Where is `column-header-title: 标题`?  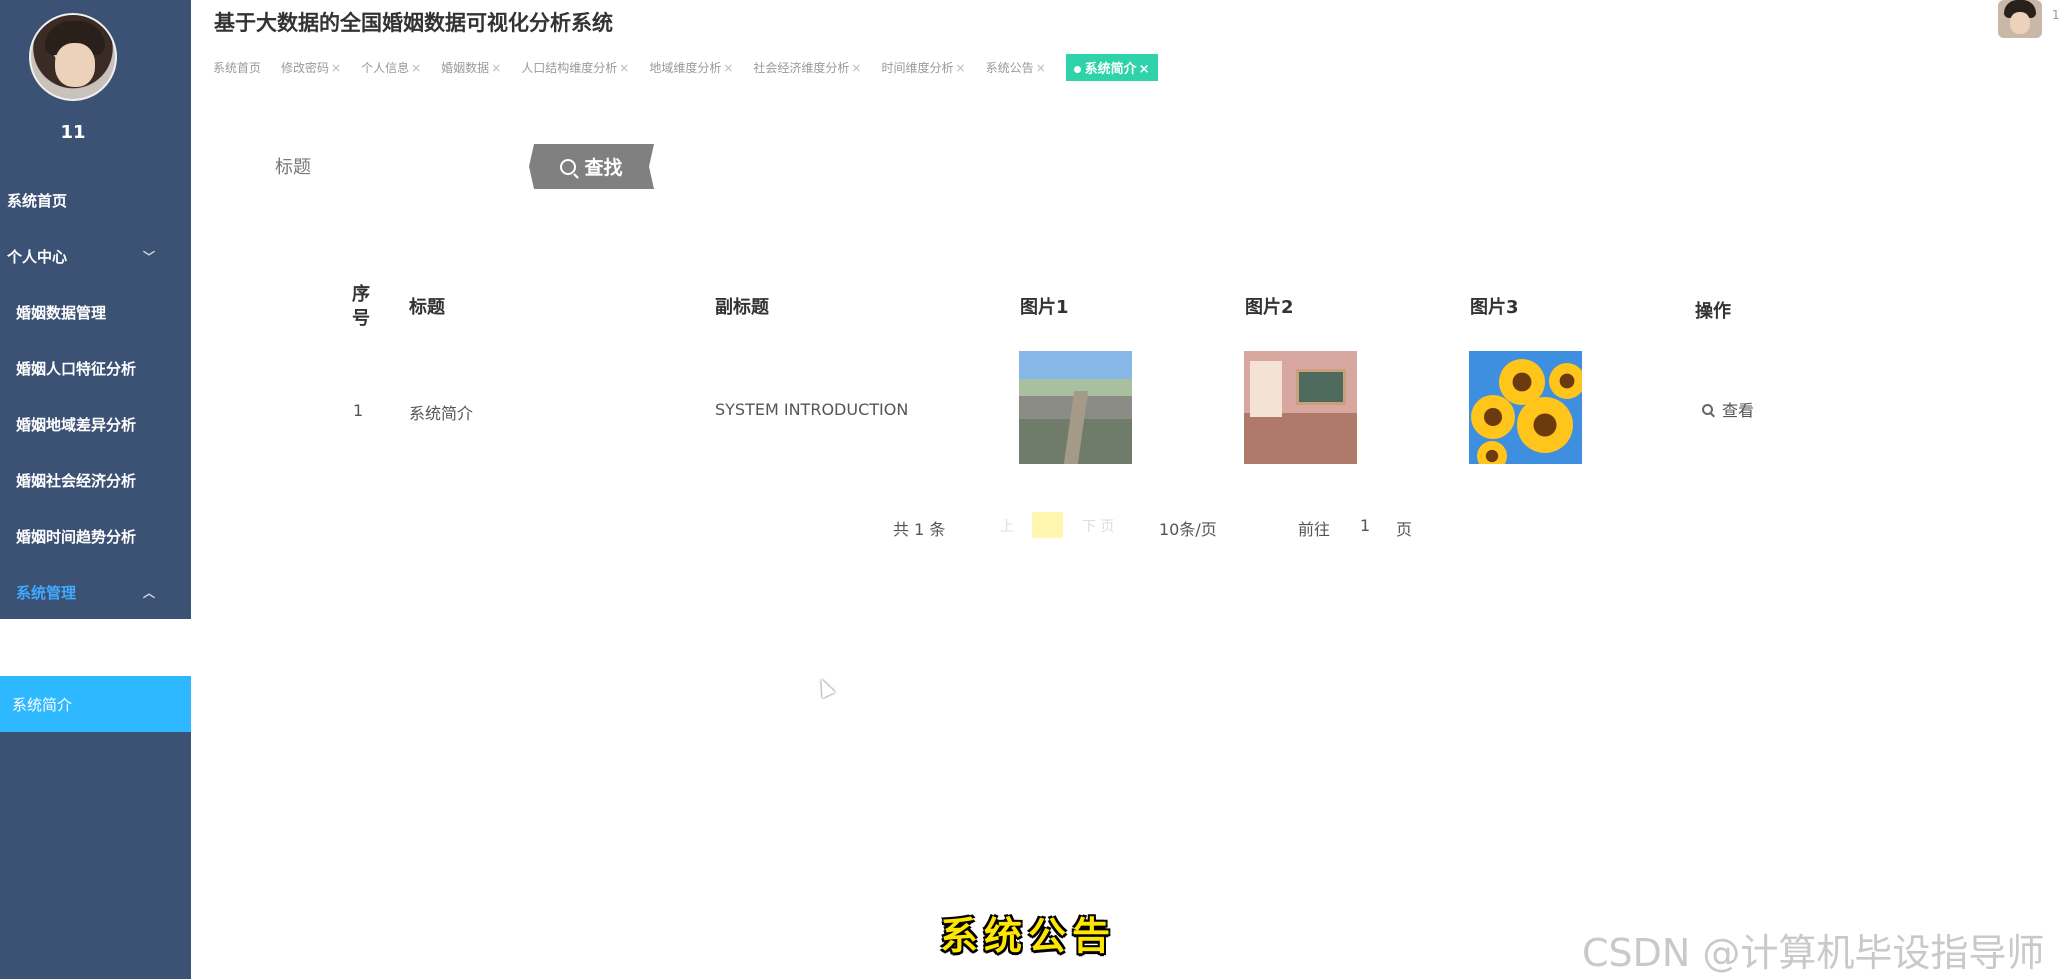
column-header-title: 标题 is located at coordinates (427, 307).